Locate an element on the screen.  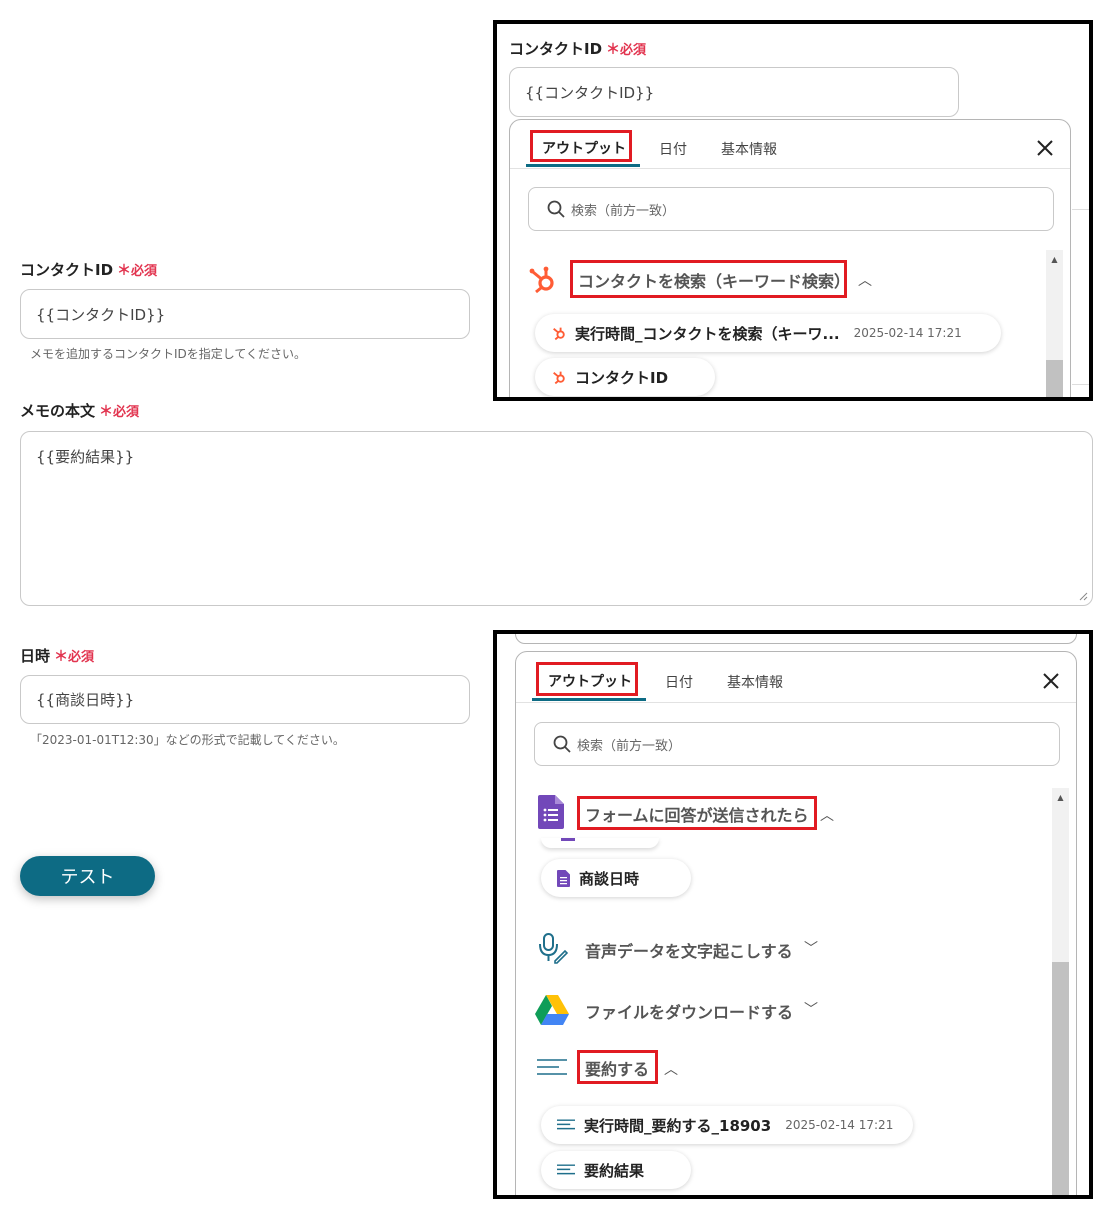
resize-handle-icon is located at coordinates (1083, 596).